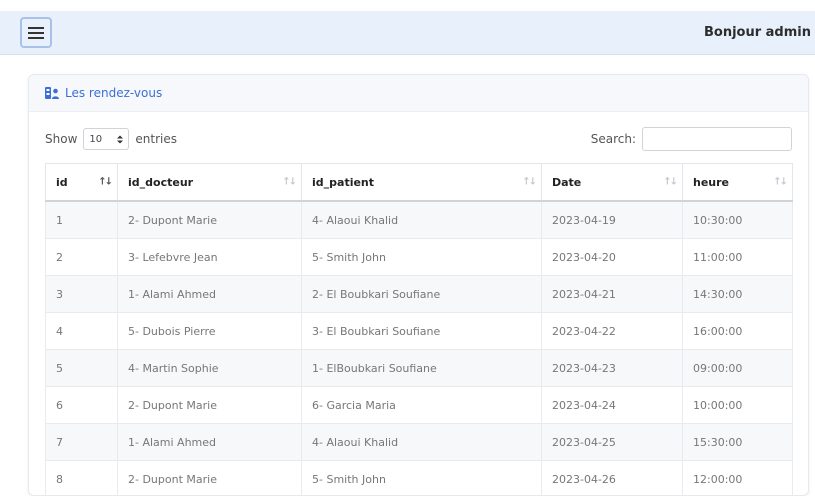 Image resolution: width=815 pixels, height=496 pixels. What do you see at coordinates (418, 93) in the screenshot?
I see `card-header: Les rendez-vous` at bounding box center [418, 93].